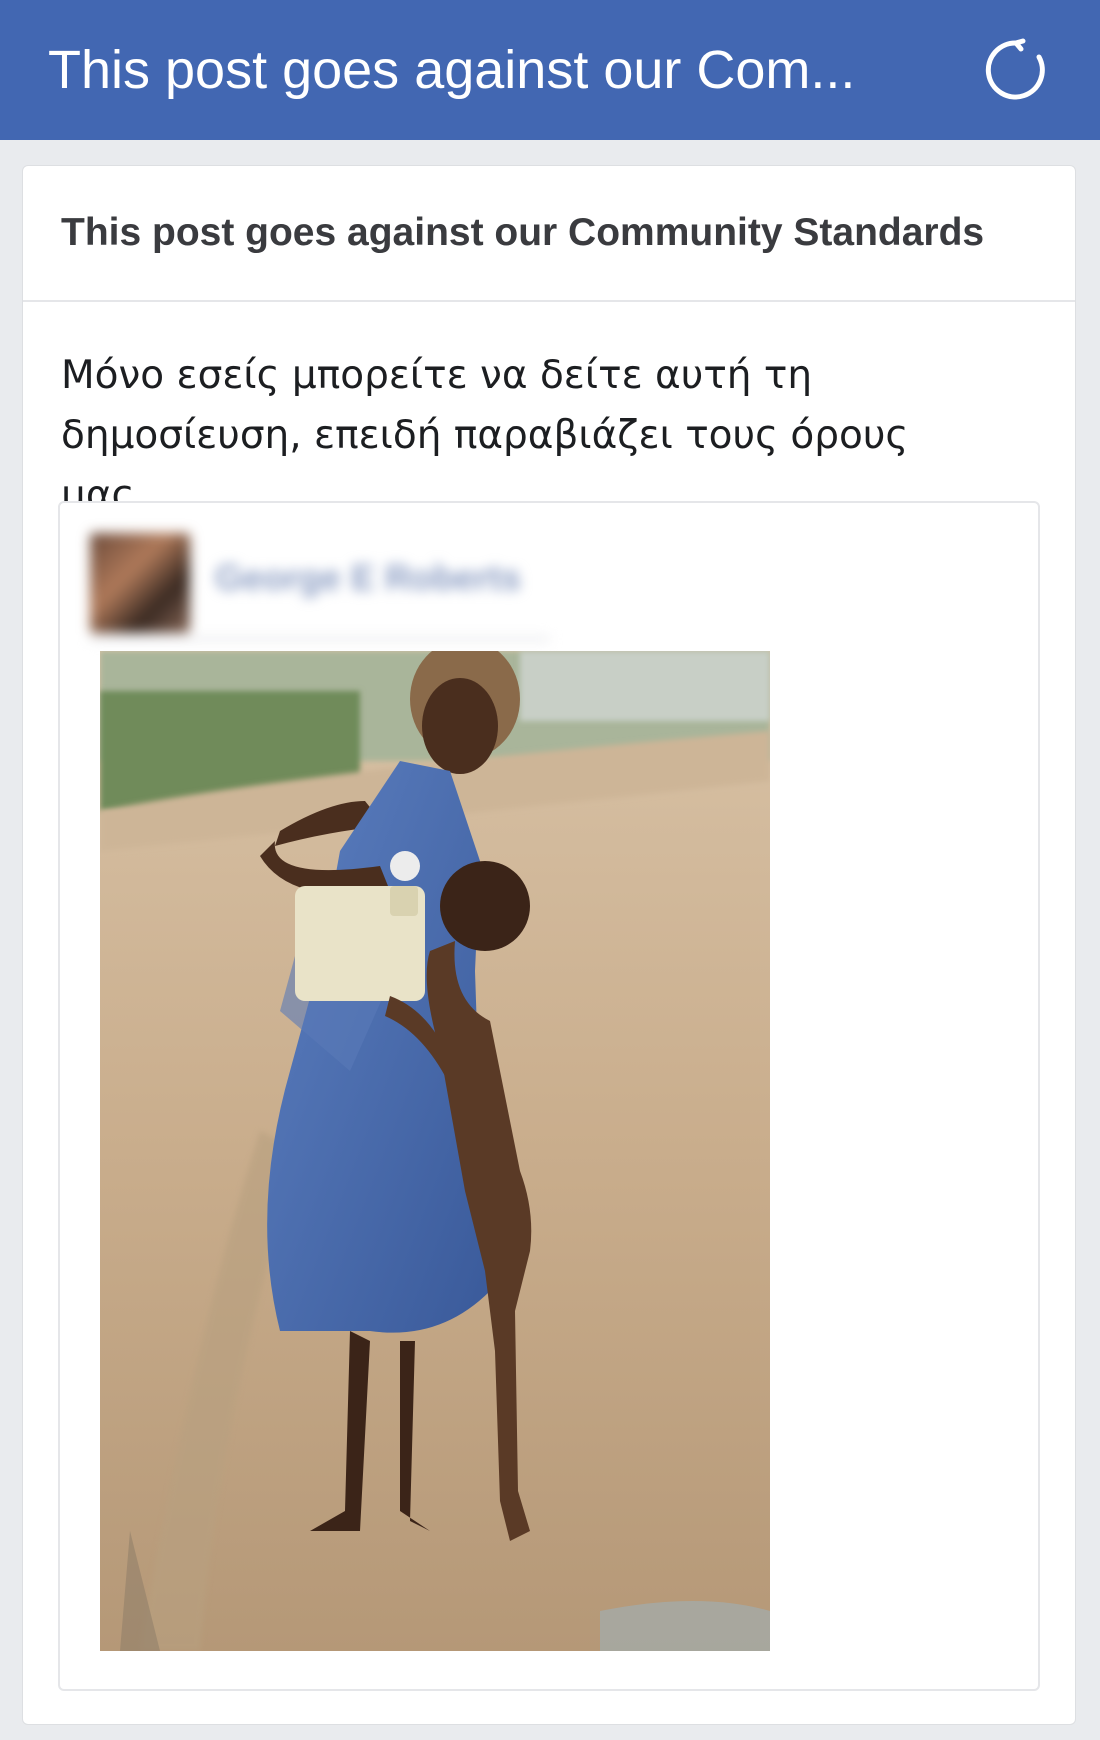 The height and width of the screenshot is (1740, 1100). What do you see at coordinates (368, 577) in the screenshot?
I see `author-name: George E Roberts` at bounding box center [368, 577].